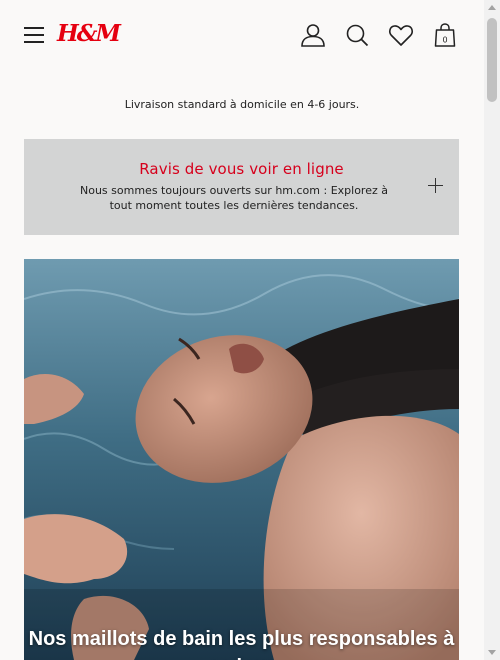 The width and height of the screenshot is (500, 660). I want to click on shopping-bag-icon: 0, so click(445, 35).